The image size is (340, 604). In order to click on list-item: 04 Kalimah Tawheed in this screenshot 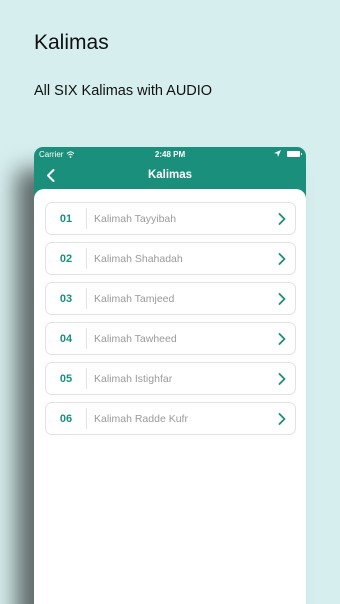, I will do `click(170, 338)`.